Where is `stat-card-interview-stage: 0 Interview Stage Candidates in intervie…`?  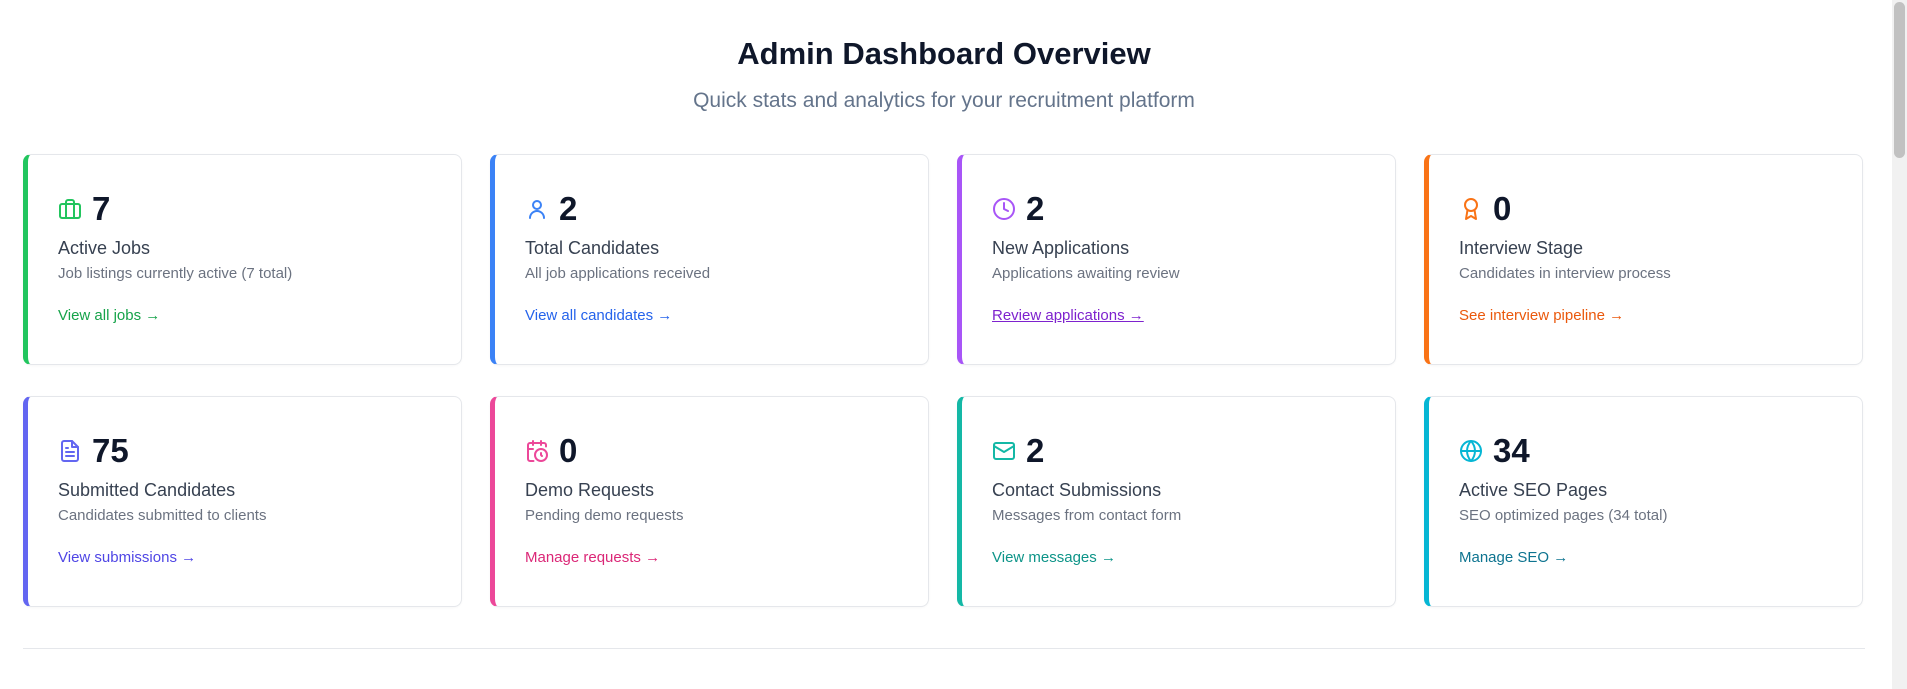
stat-card-interview-stage: 0 Interview Stage Candidates in intervie… is located at coordinates (1643, 259).